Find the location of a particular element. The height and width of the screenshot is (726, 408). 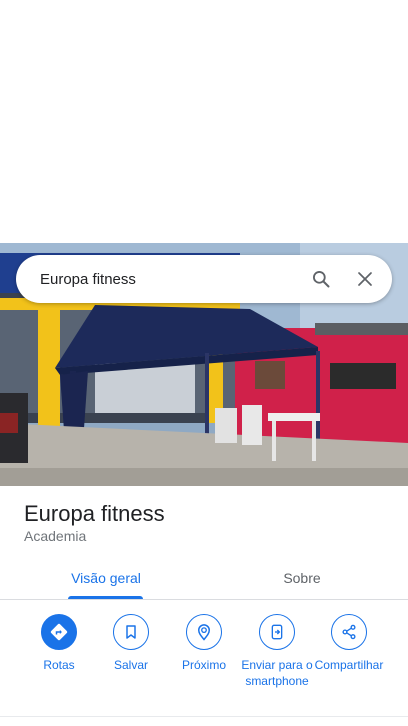

save-button: Salvar is located at coordinates (131, 643).